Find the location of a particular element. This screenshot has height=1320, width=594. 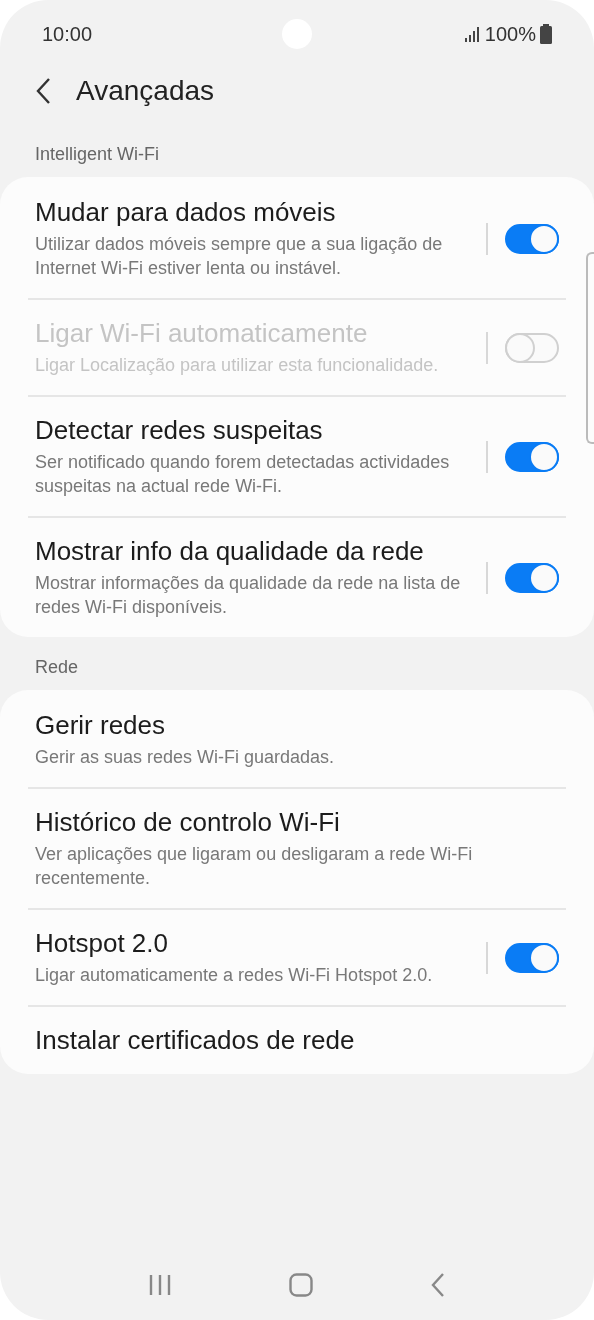

setting-description: Mostrar informações da qualidade da rede na lista de redes Wi-Fi disponíveis. is located at coordinates (248, 595).